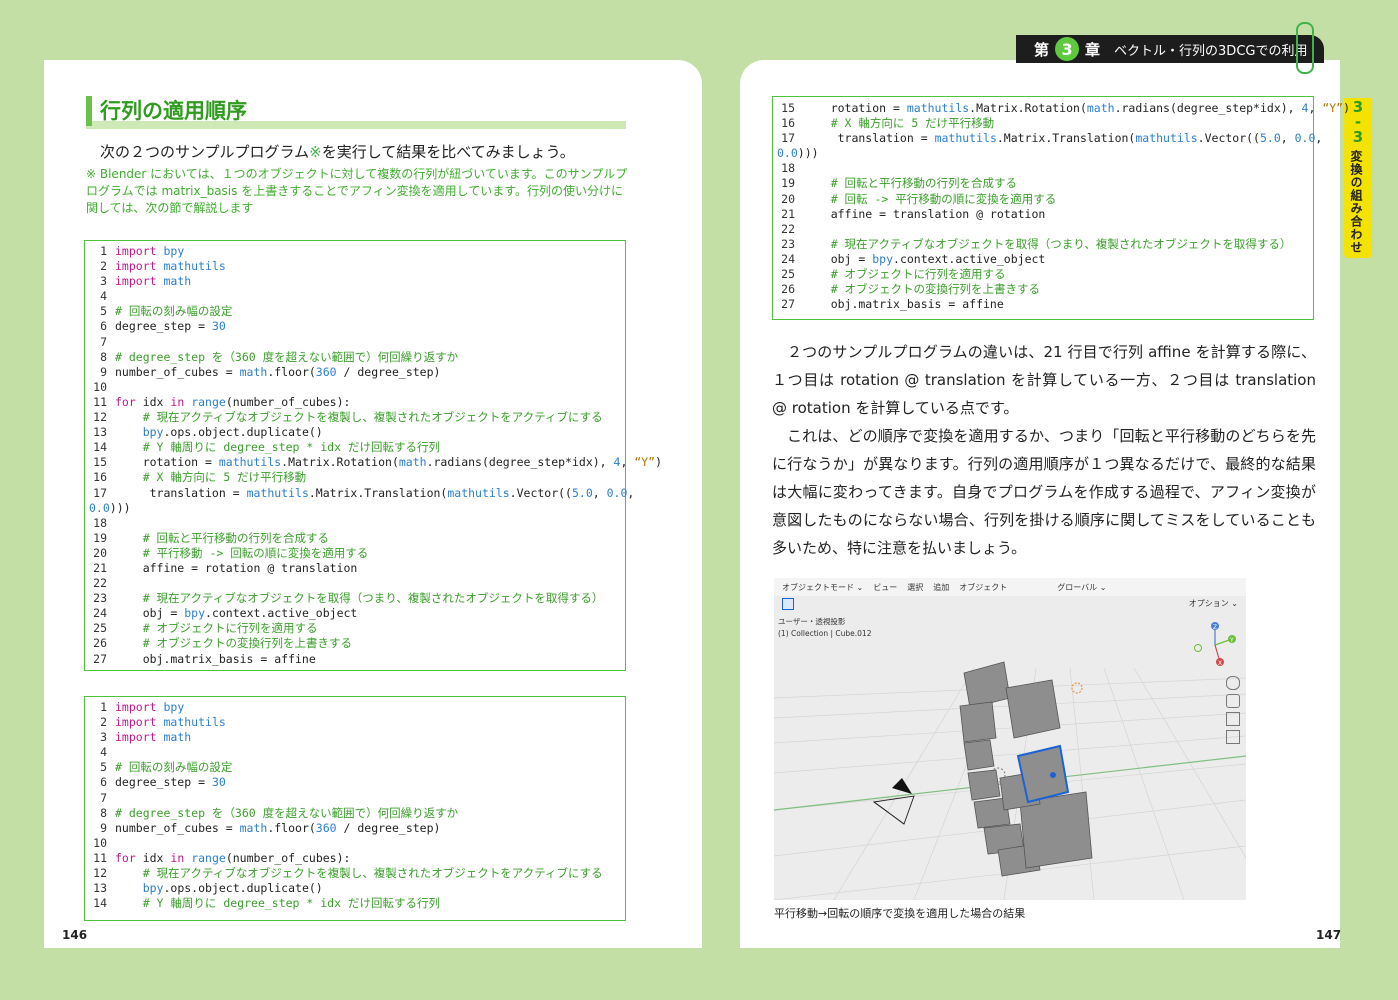  Describe the element at coordinates (170, 722) in the screenshot. I see `code-text: import mathutils` at that location.